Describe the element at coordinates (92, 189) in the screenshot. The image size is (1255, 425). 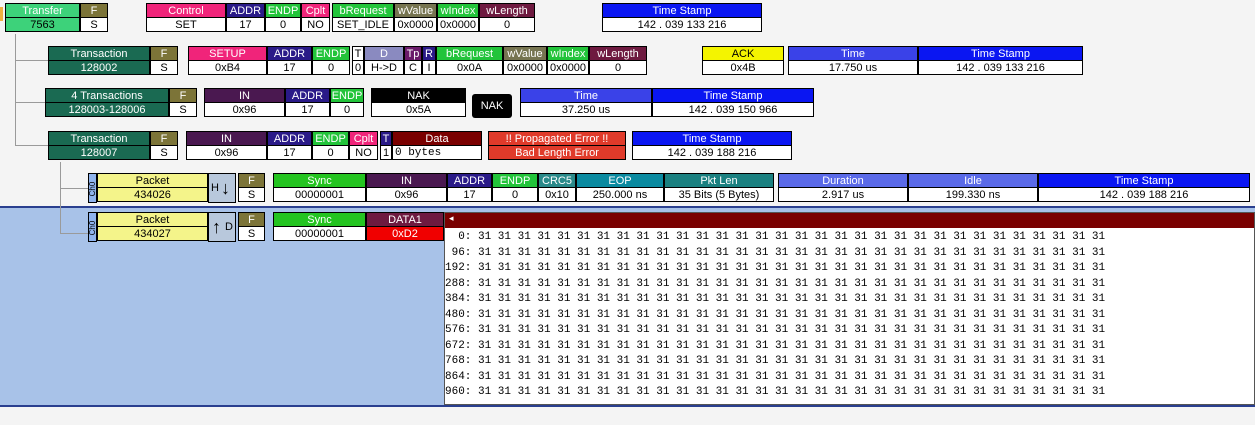
I see `channel-label: Ch0` at that location.